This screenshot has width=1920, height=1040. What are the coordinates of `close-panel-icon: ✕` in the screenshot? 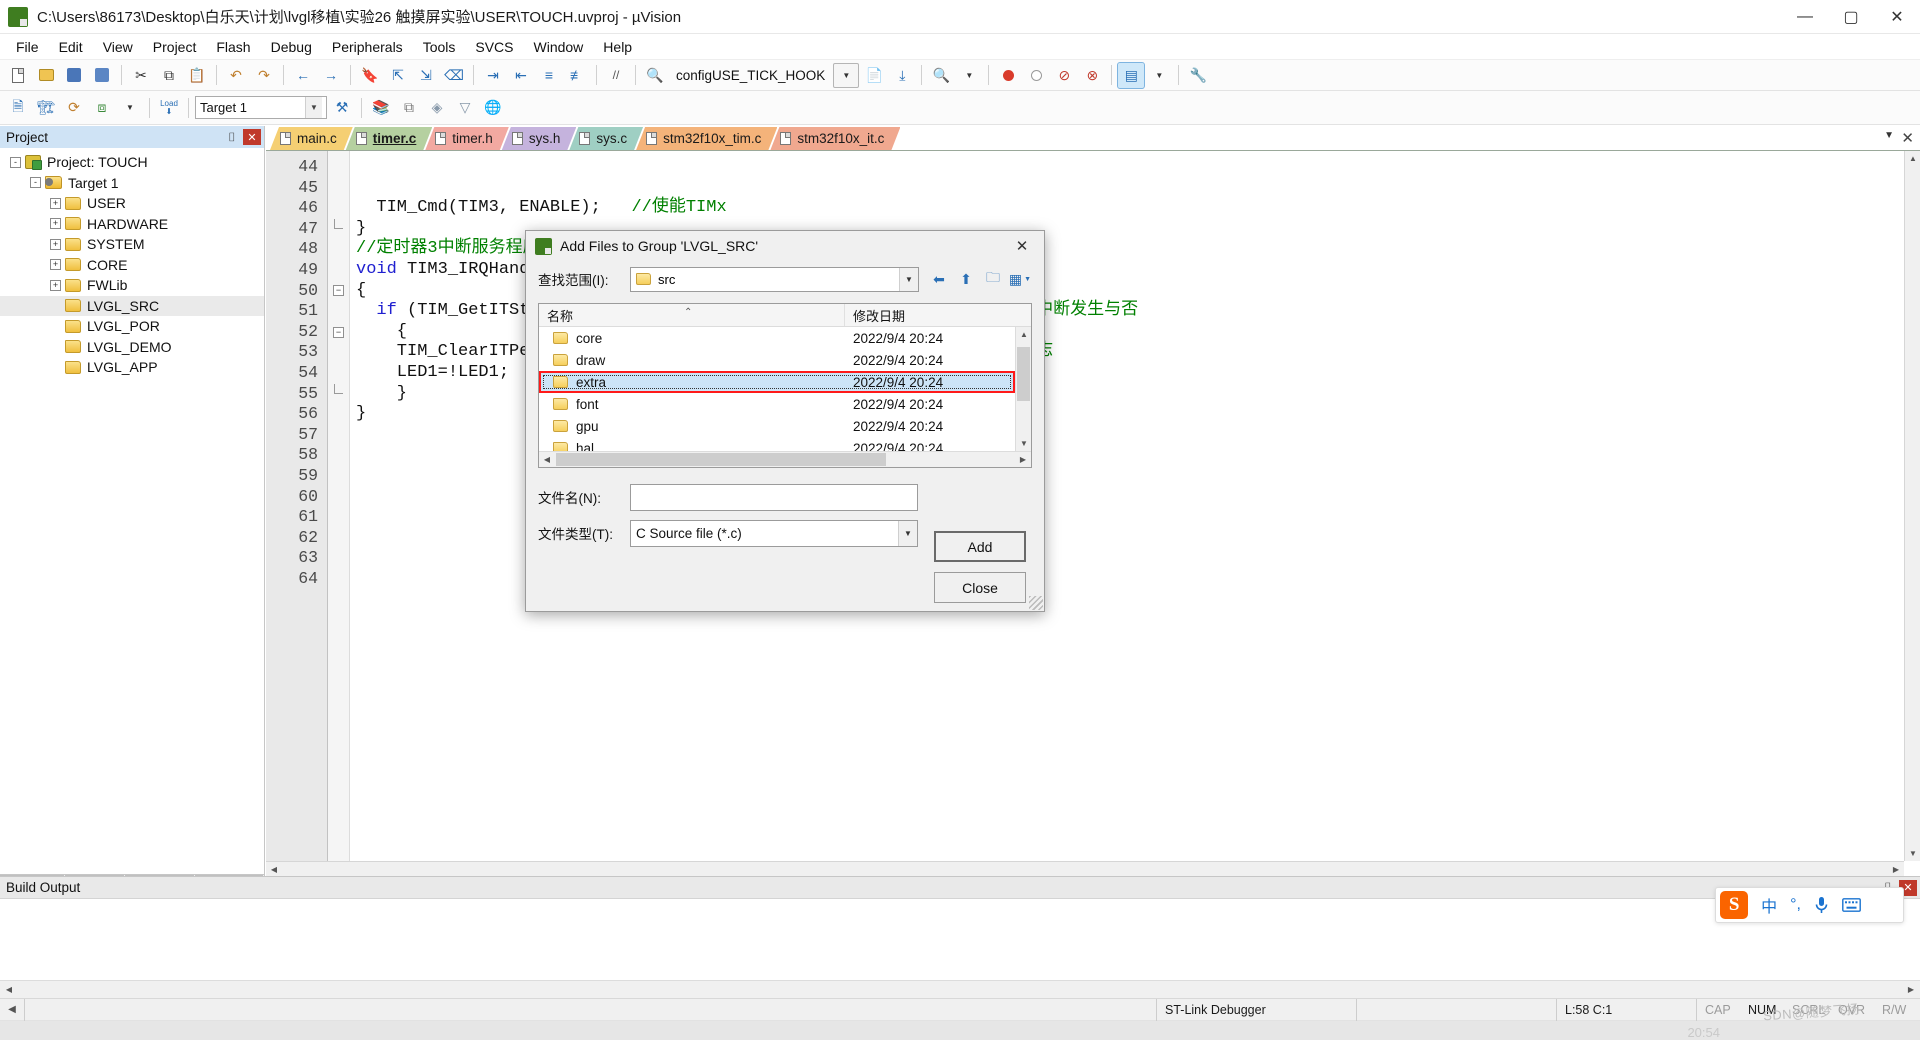 It's located at (252, 137).